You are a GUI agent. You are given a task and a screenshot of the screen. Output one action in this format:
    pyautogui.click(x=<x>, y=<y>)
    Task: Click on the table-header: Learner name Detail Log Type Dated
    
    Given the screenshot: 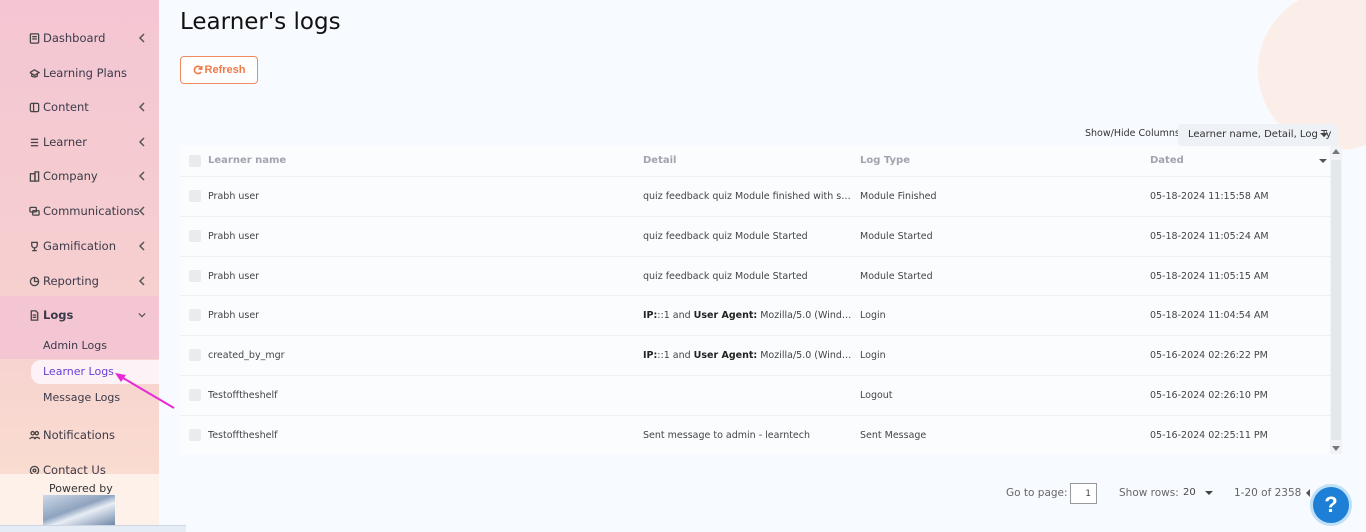 What is the action you would take?
    pyautogui.click(x=755, y=161)
    